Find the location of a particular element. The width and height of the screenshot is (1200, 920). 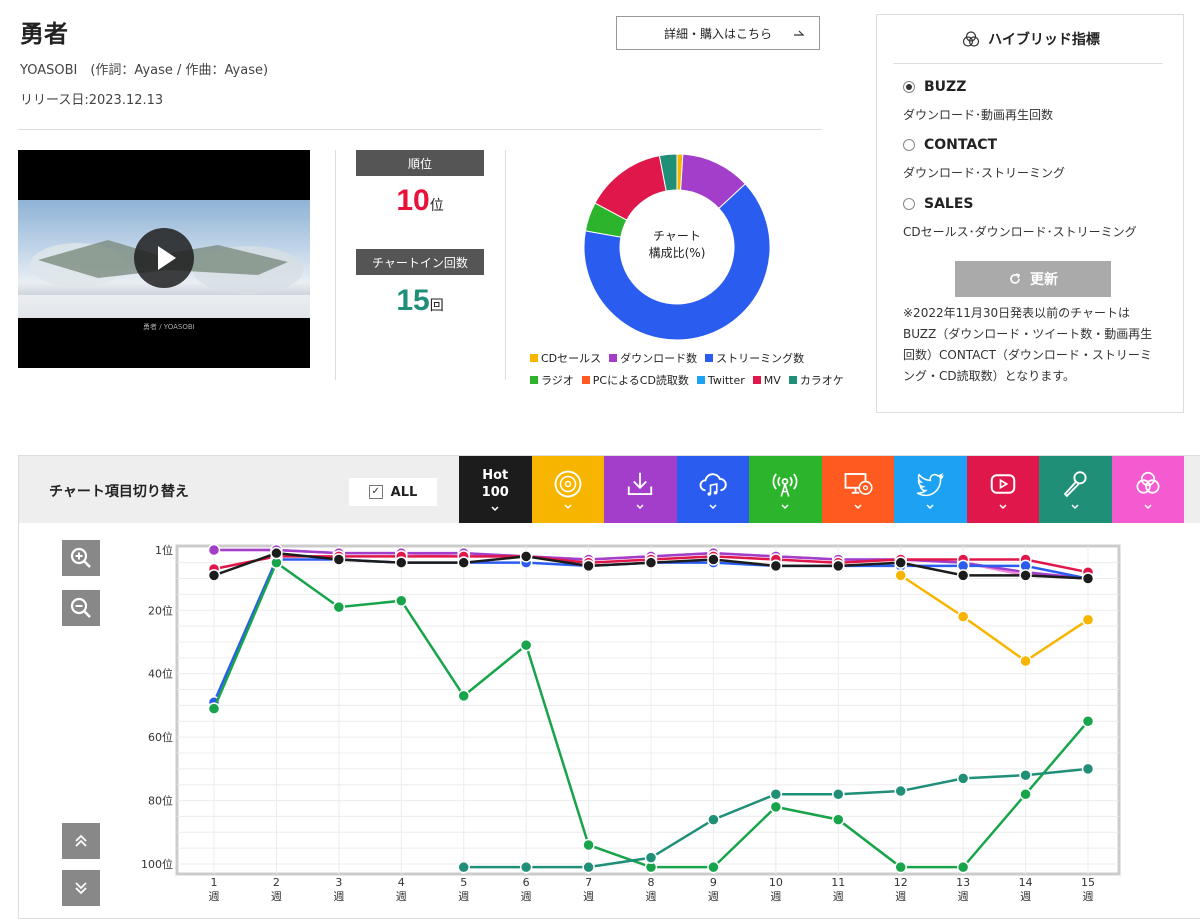

x-tick-label: 7 is located at coordinates (588, 882).